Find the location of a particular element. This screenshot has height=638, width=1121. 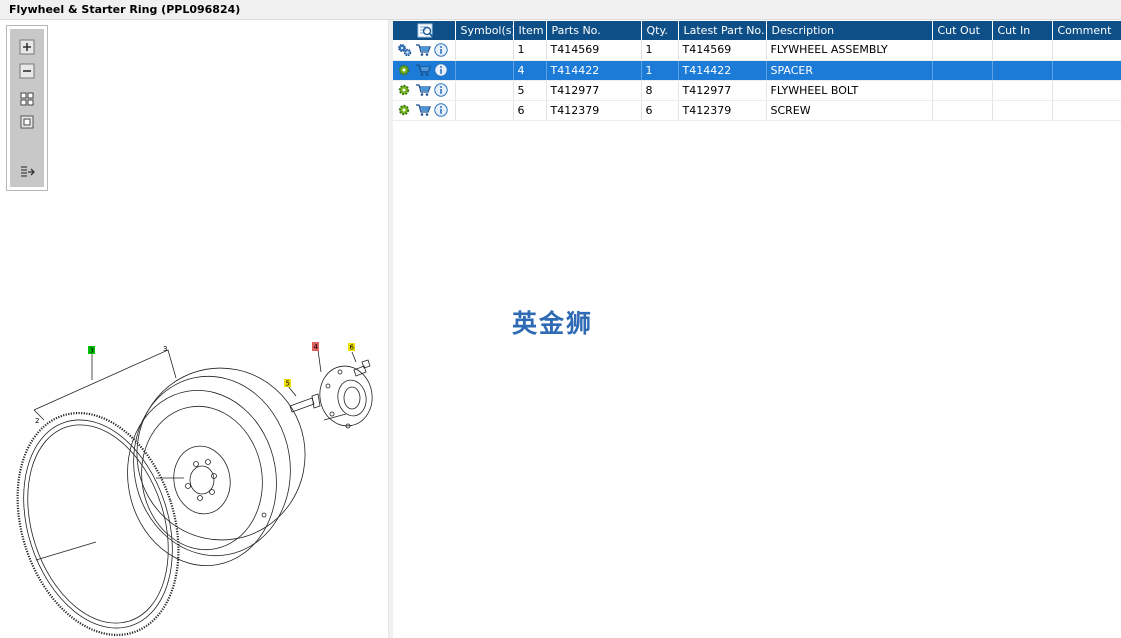

fit-grid-icon is located at coordinates (27, 99).